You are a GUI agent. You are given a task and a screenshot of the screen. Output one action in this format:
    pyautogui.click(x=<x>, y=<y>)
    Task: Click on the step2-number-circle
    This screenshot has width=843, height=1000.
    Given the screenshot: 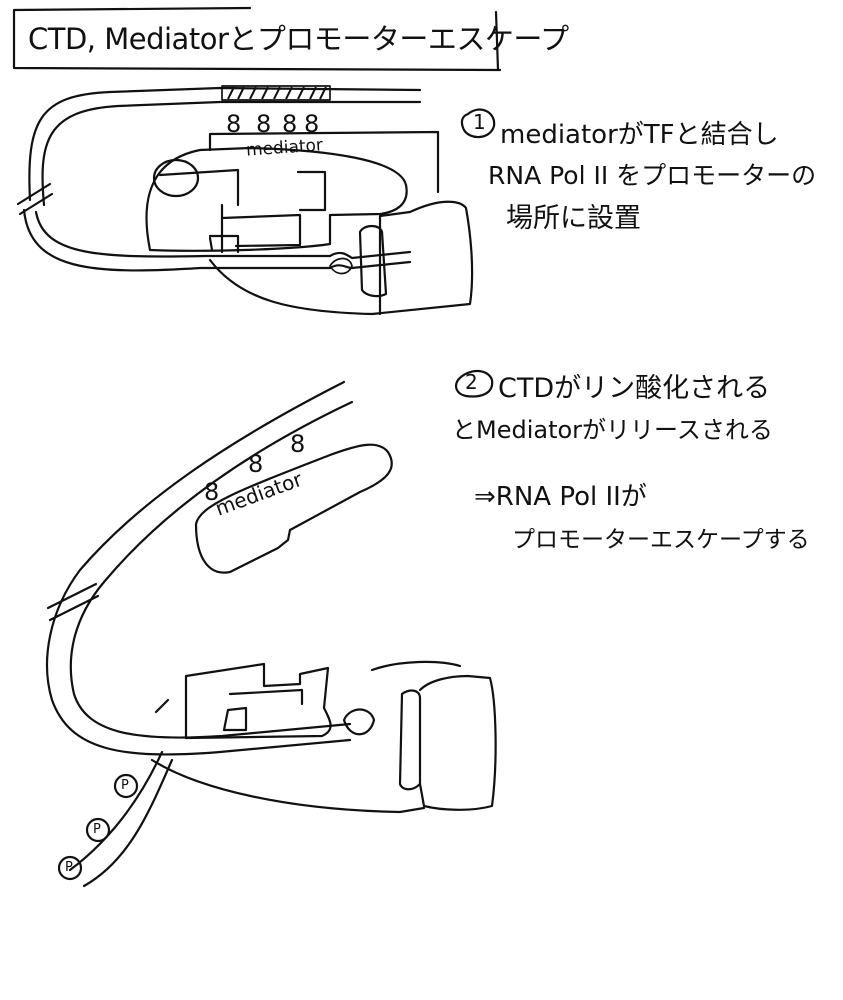 What is the action you would take?
    pyautogui.click(x=474, y=383)
    